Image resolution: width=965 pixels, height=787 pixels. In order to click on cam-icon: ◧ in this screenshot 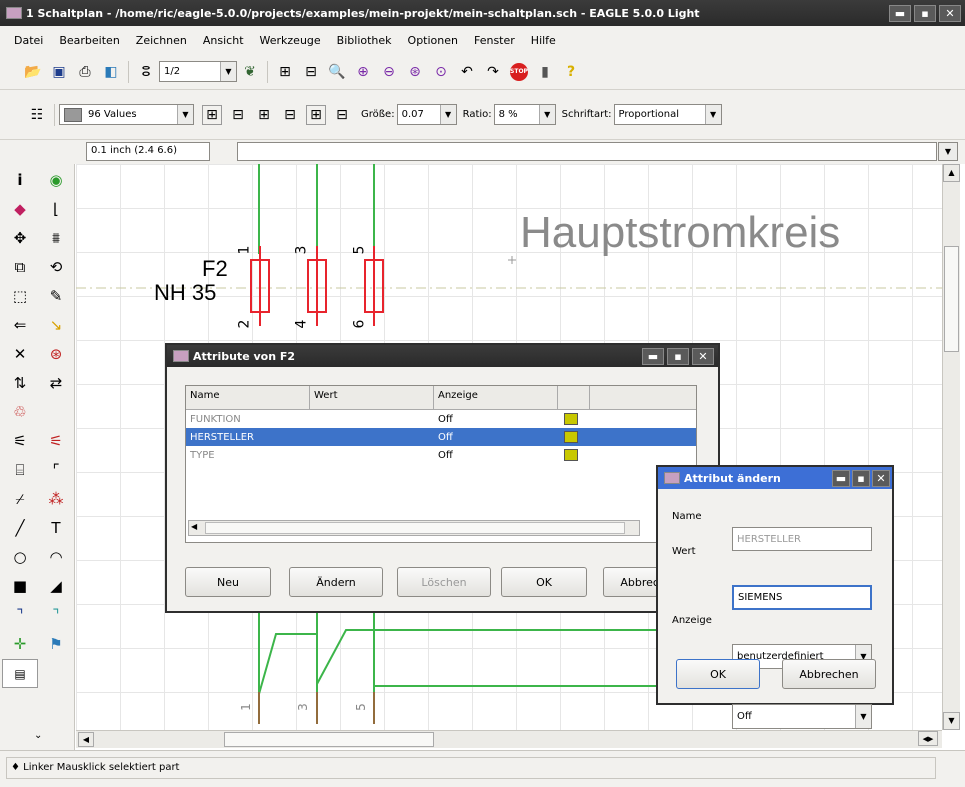, I will do `click(111, 72)`.